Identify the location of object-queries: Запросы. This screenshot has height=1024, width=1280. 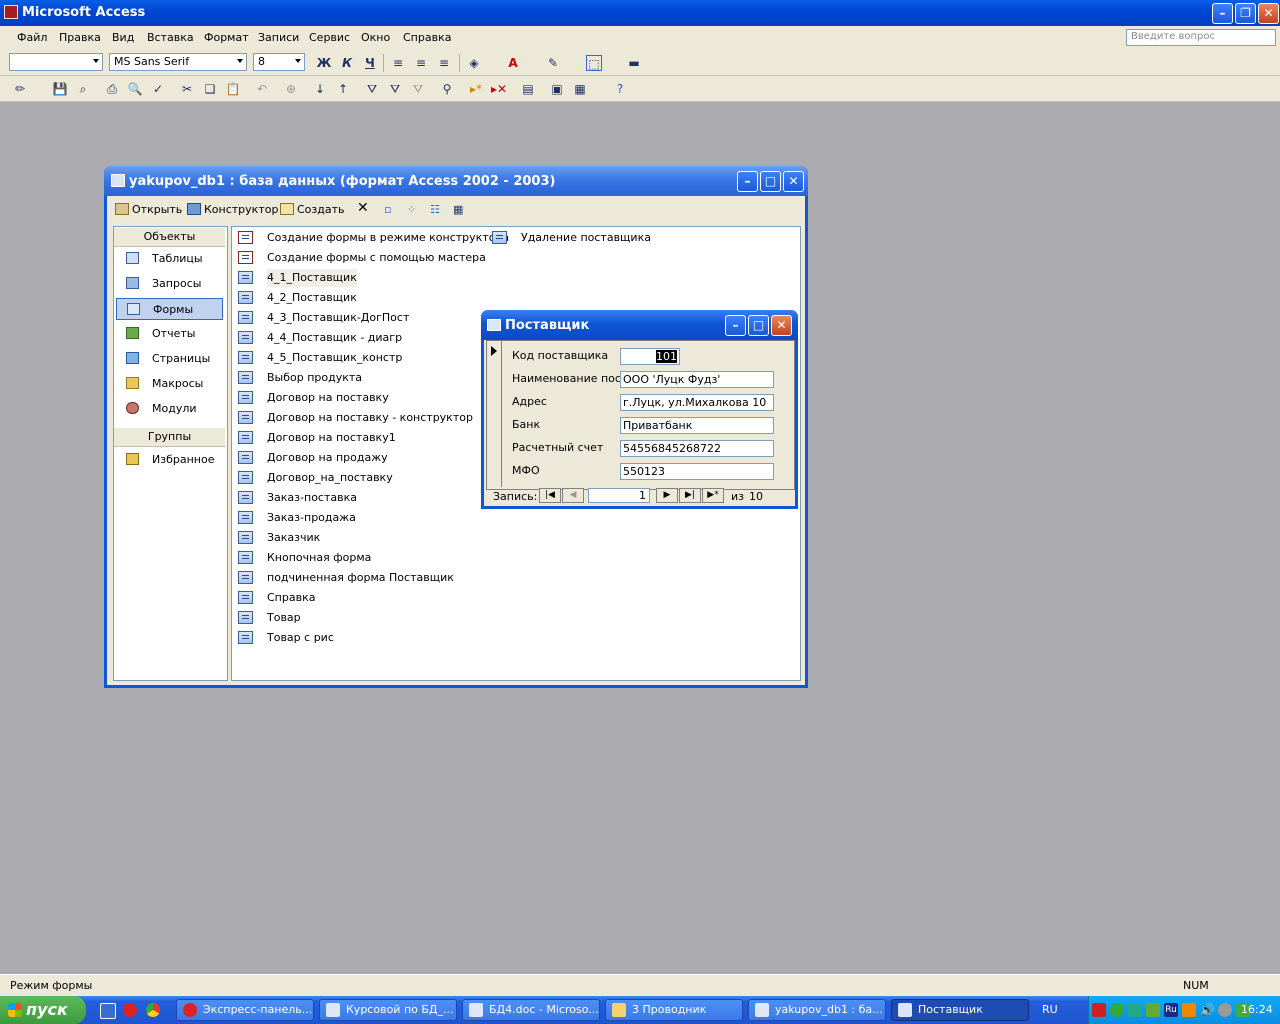
(169, 284).